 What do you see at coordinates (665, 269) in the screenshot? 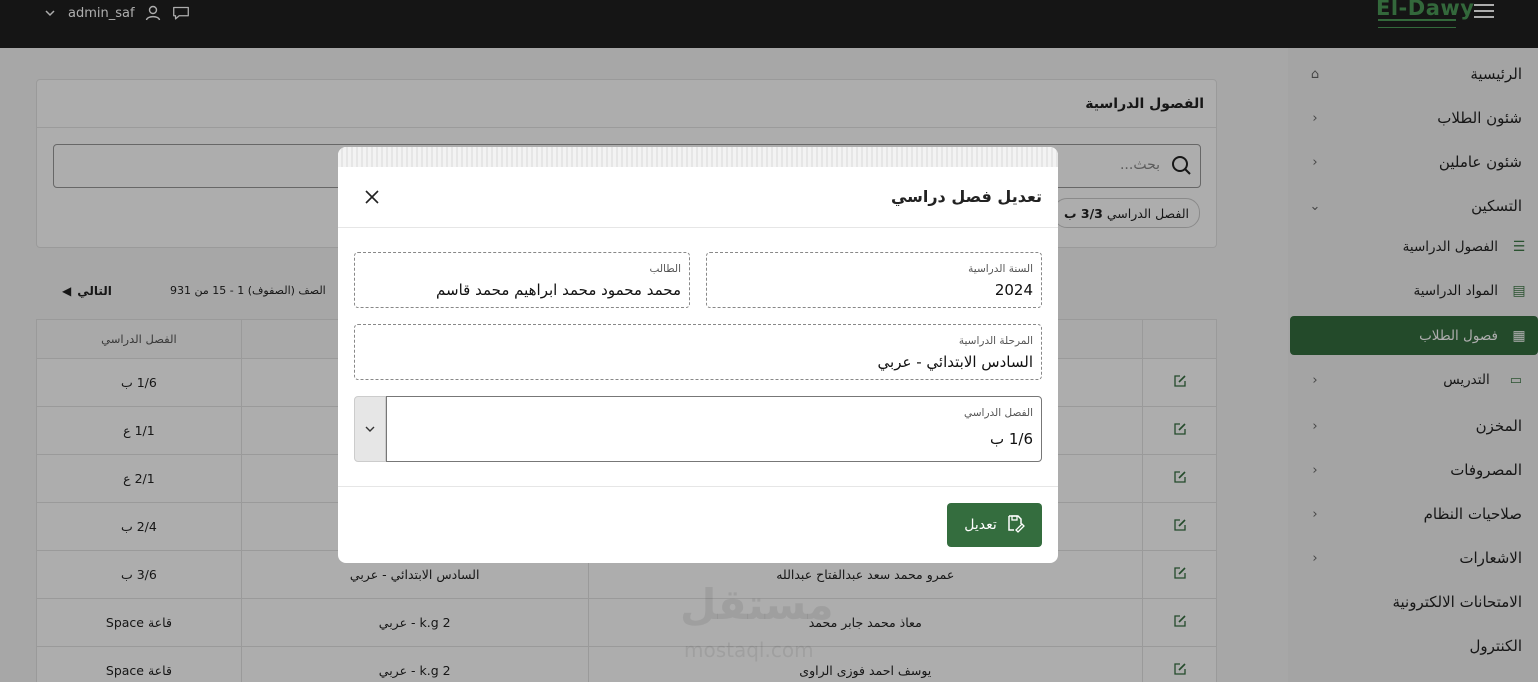
I see `student-label: الطالب` at bounding box center [665, 269].